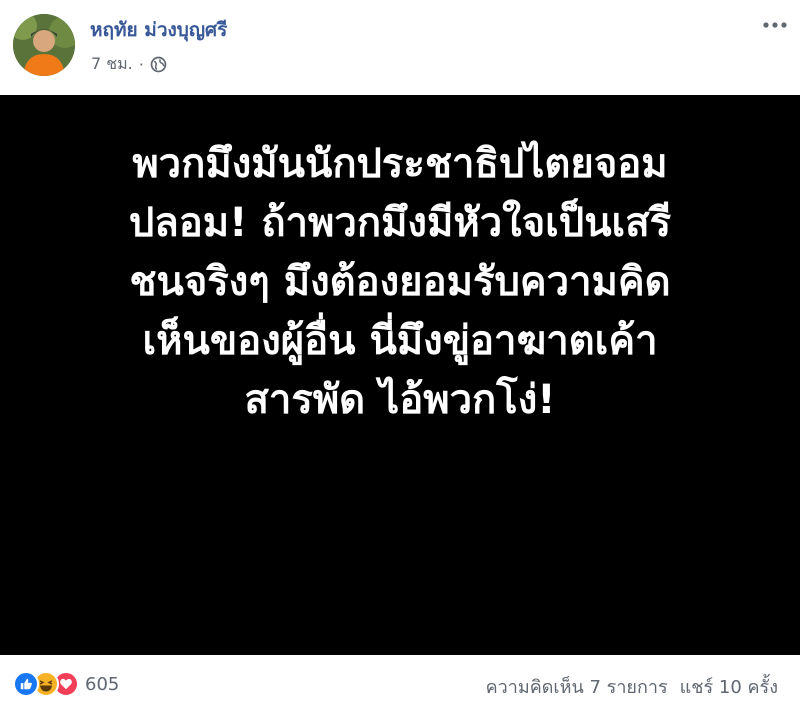  I want to click on author-name: หฤทัย ม่วงบุญศรี, so click(158, 30).